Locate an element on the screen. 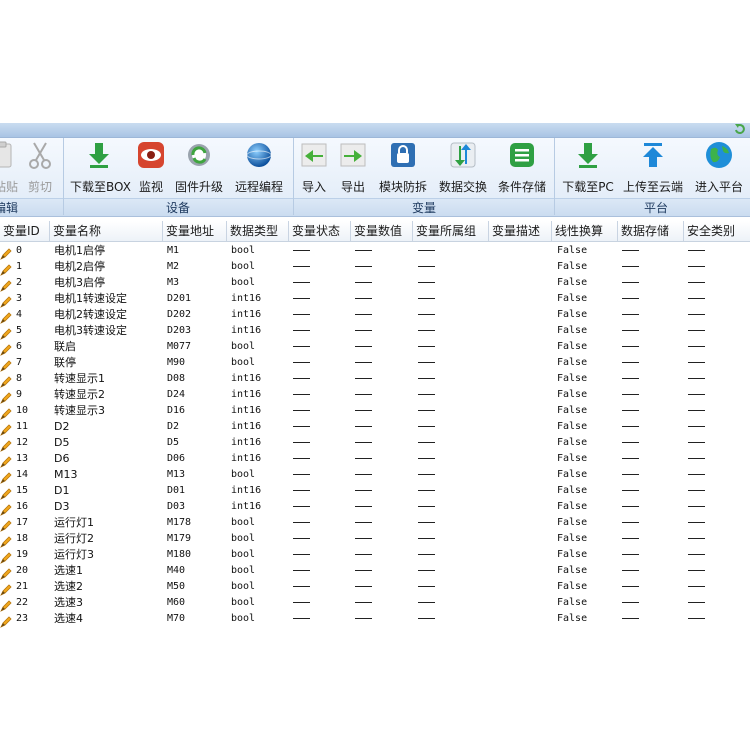  paste-button: 粘贴 is located at coordinates (9, 167).